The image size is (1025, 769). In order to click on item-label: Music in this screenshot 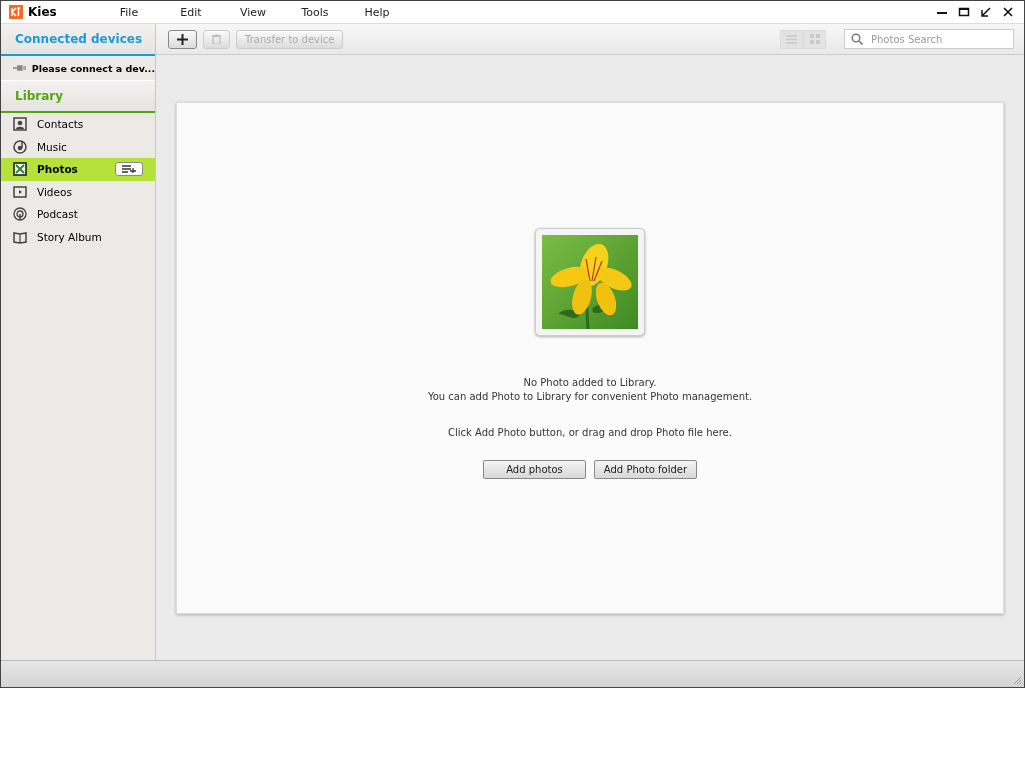, I will do `click(52, 146)`.